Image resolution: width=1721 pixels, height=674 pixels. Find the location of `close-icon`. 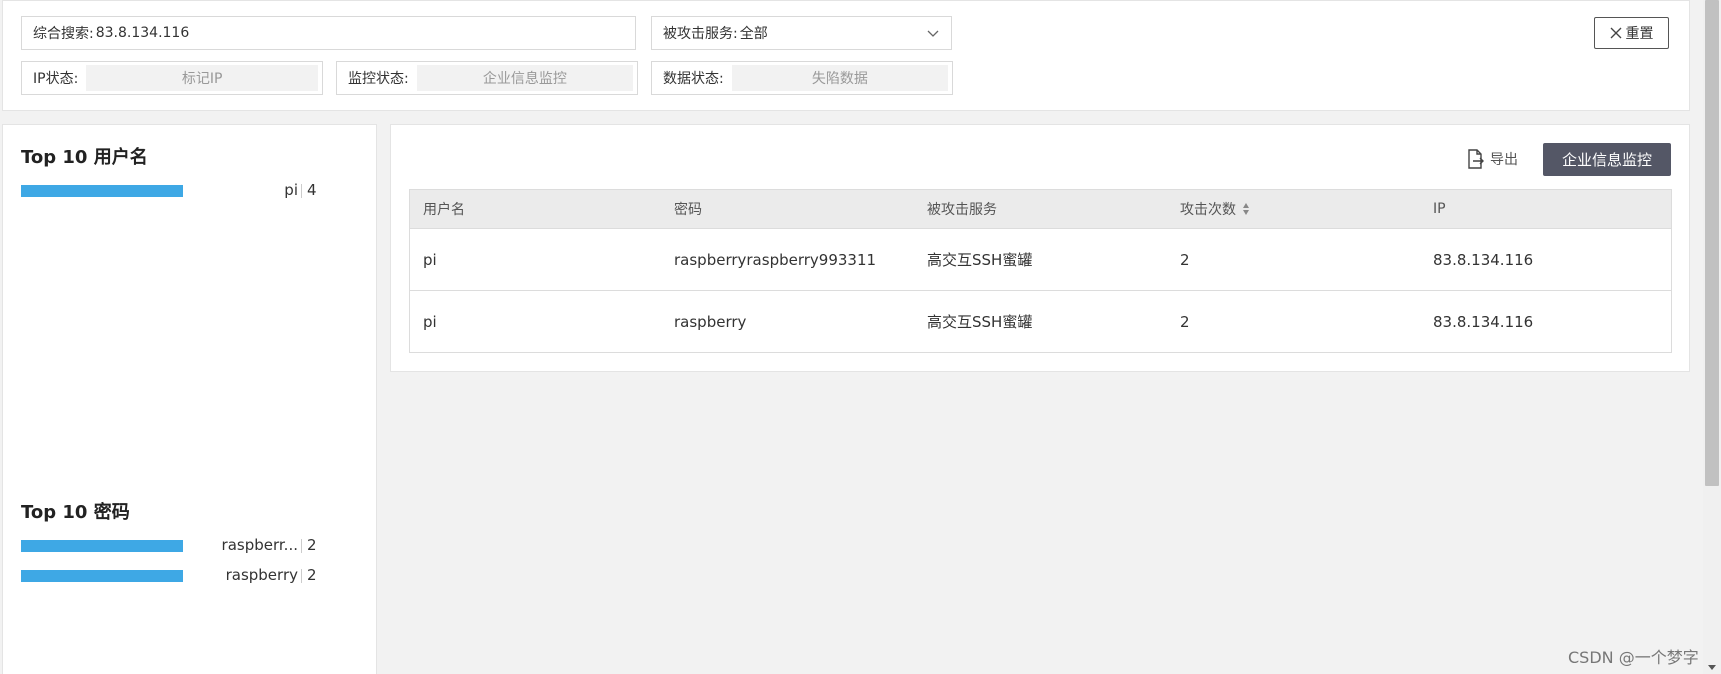

close-icon is located at coordinates (1615, 33).